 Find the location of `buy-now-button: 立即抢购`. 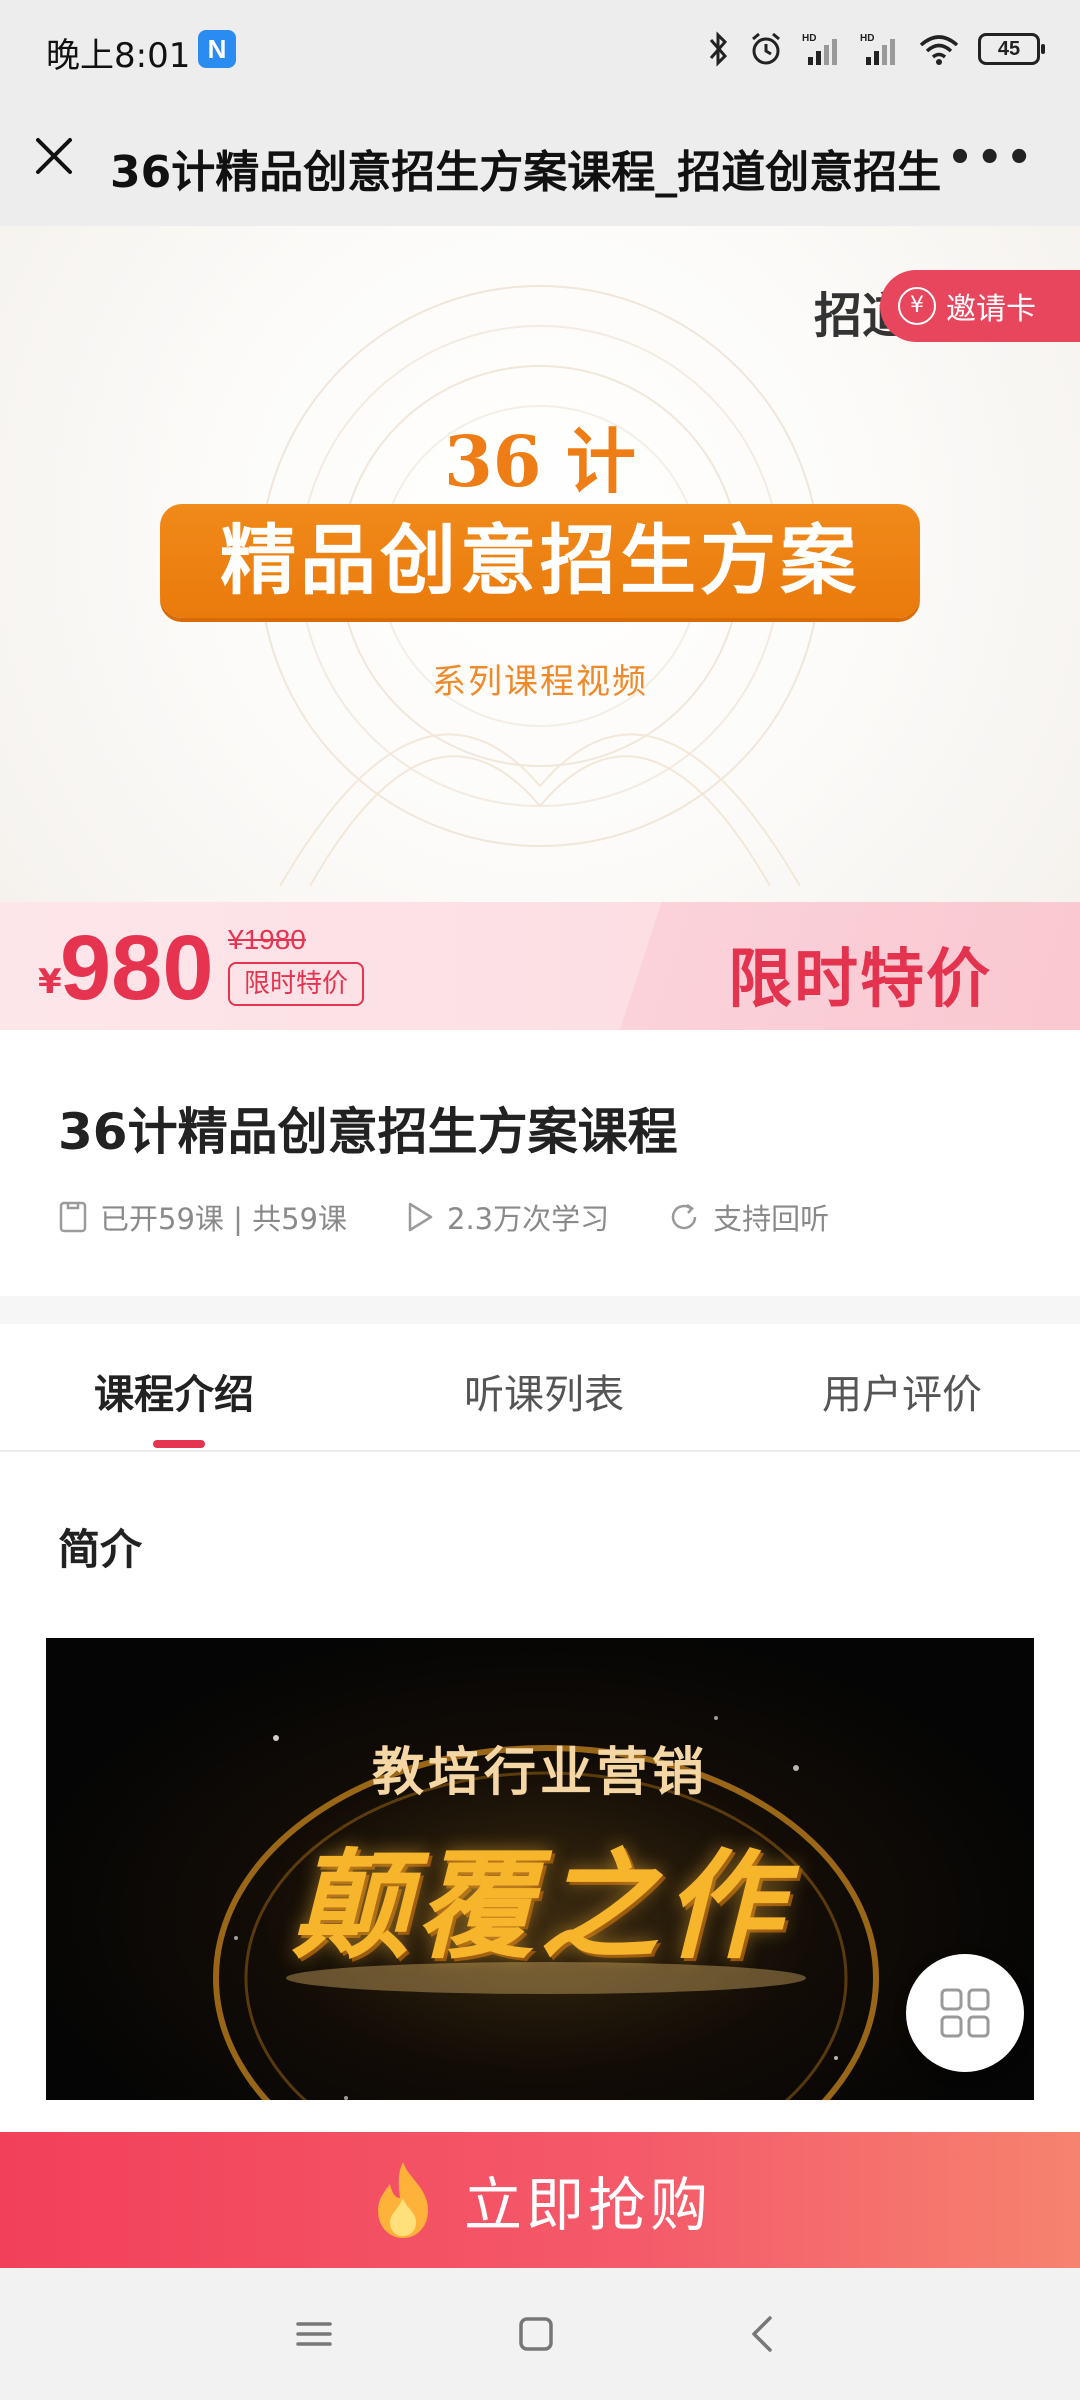

buy-now-button: 立即抢购 is located at coordinates (540, 2200).